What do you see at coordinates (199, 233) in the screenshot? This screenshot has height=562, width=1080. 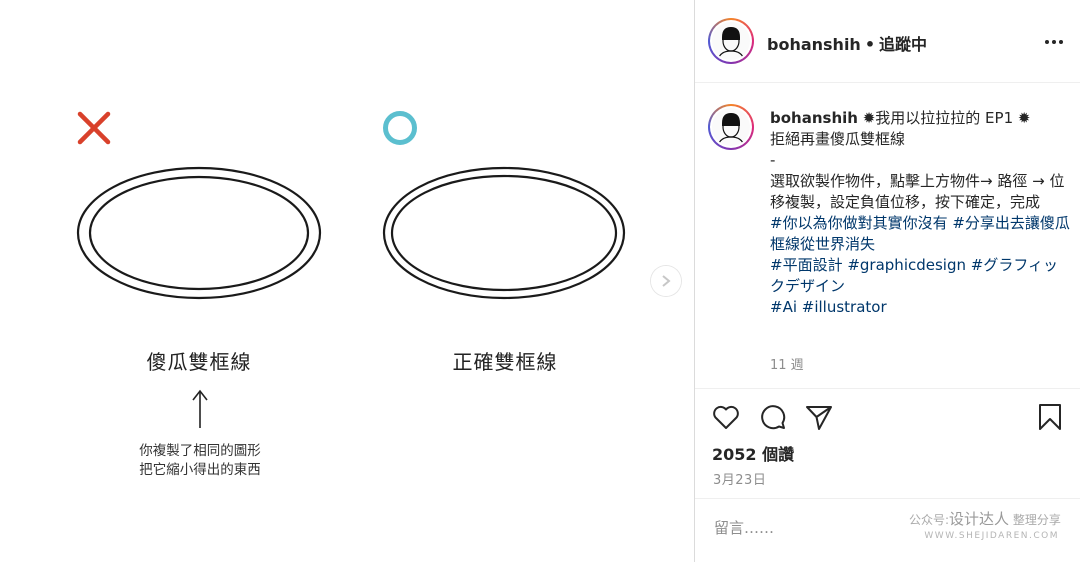 I see `wrong-double-ellipse` at bounding box center [199, 233].